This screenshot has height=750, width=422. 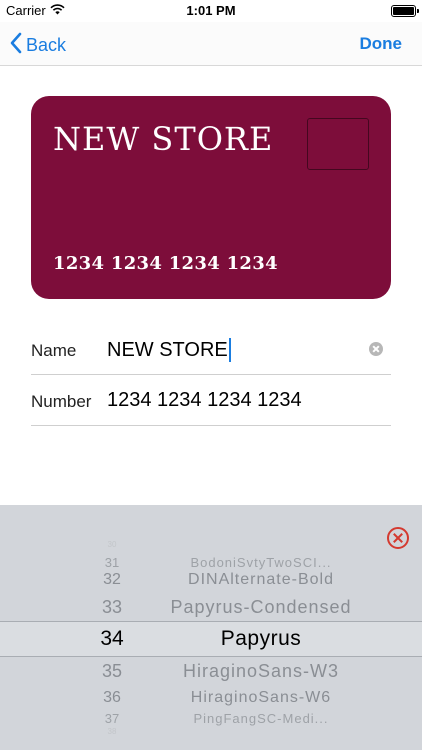 I want to click on name-field-text: NEW STORE, so click(x=167, y=349).